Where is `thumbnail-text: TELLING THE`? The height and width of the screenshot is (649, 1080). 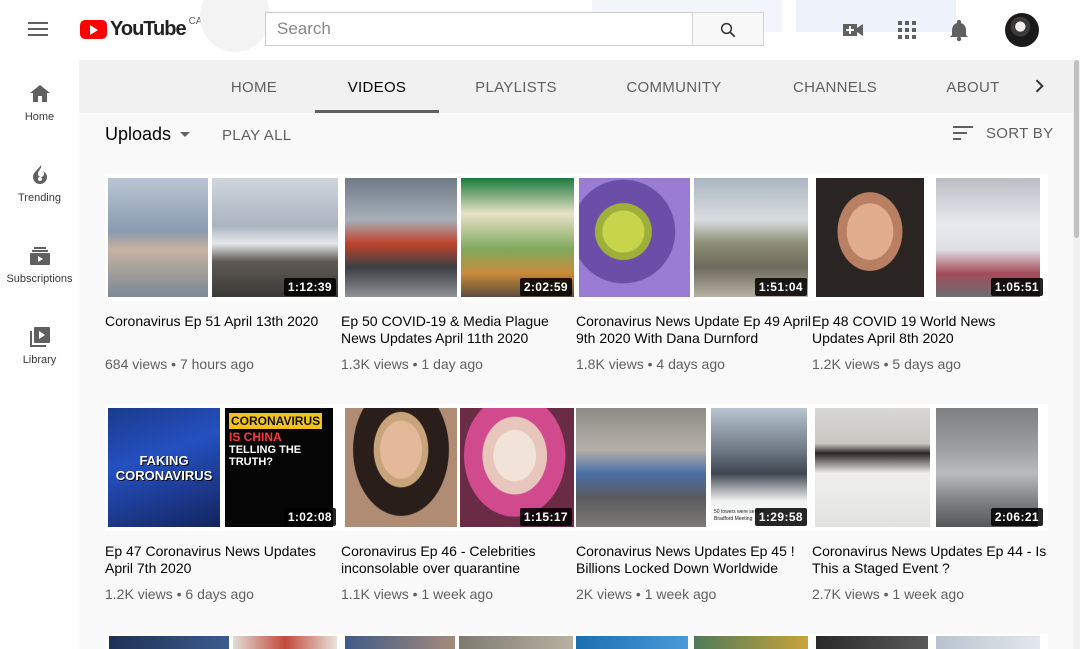 thumbnail-text: TELLING THE is located at coordinates (265, 450).